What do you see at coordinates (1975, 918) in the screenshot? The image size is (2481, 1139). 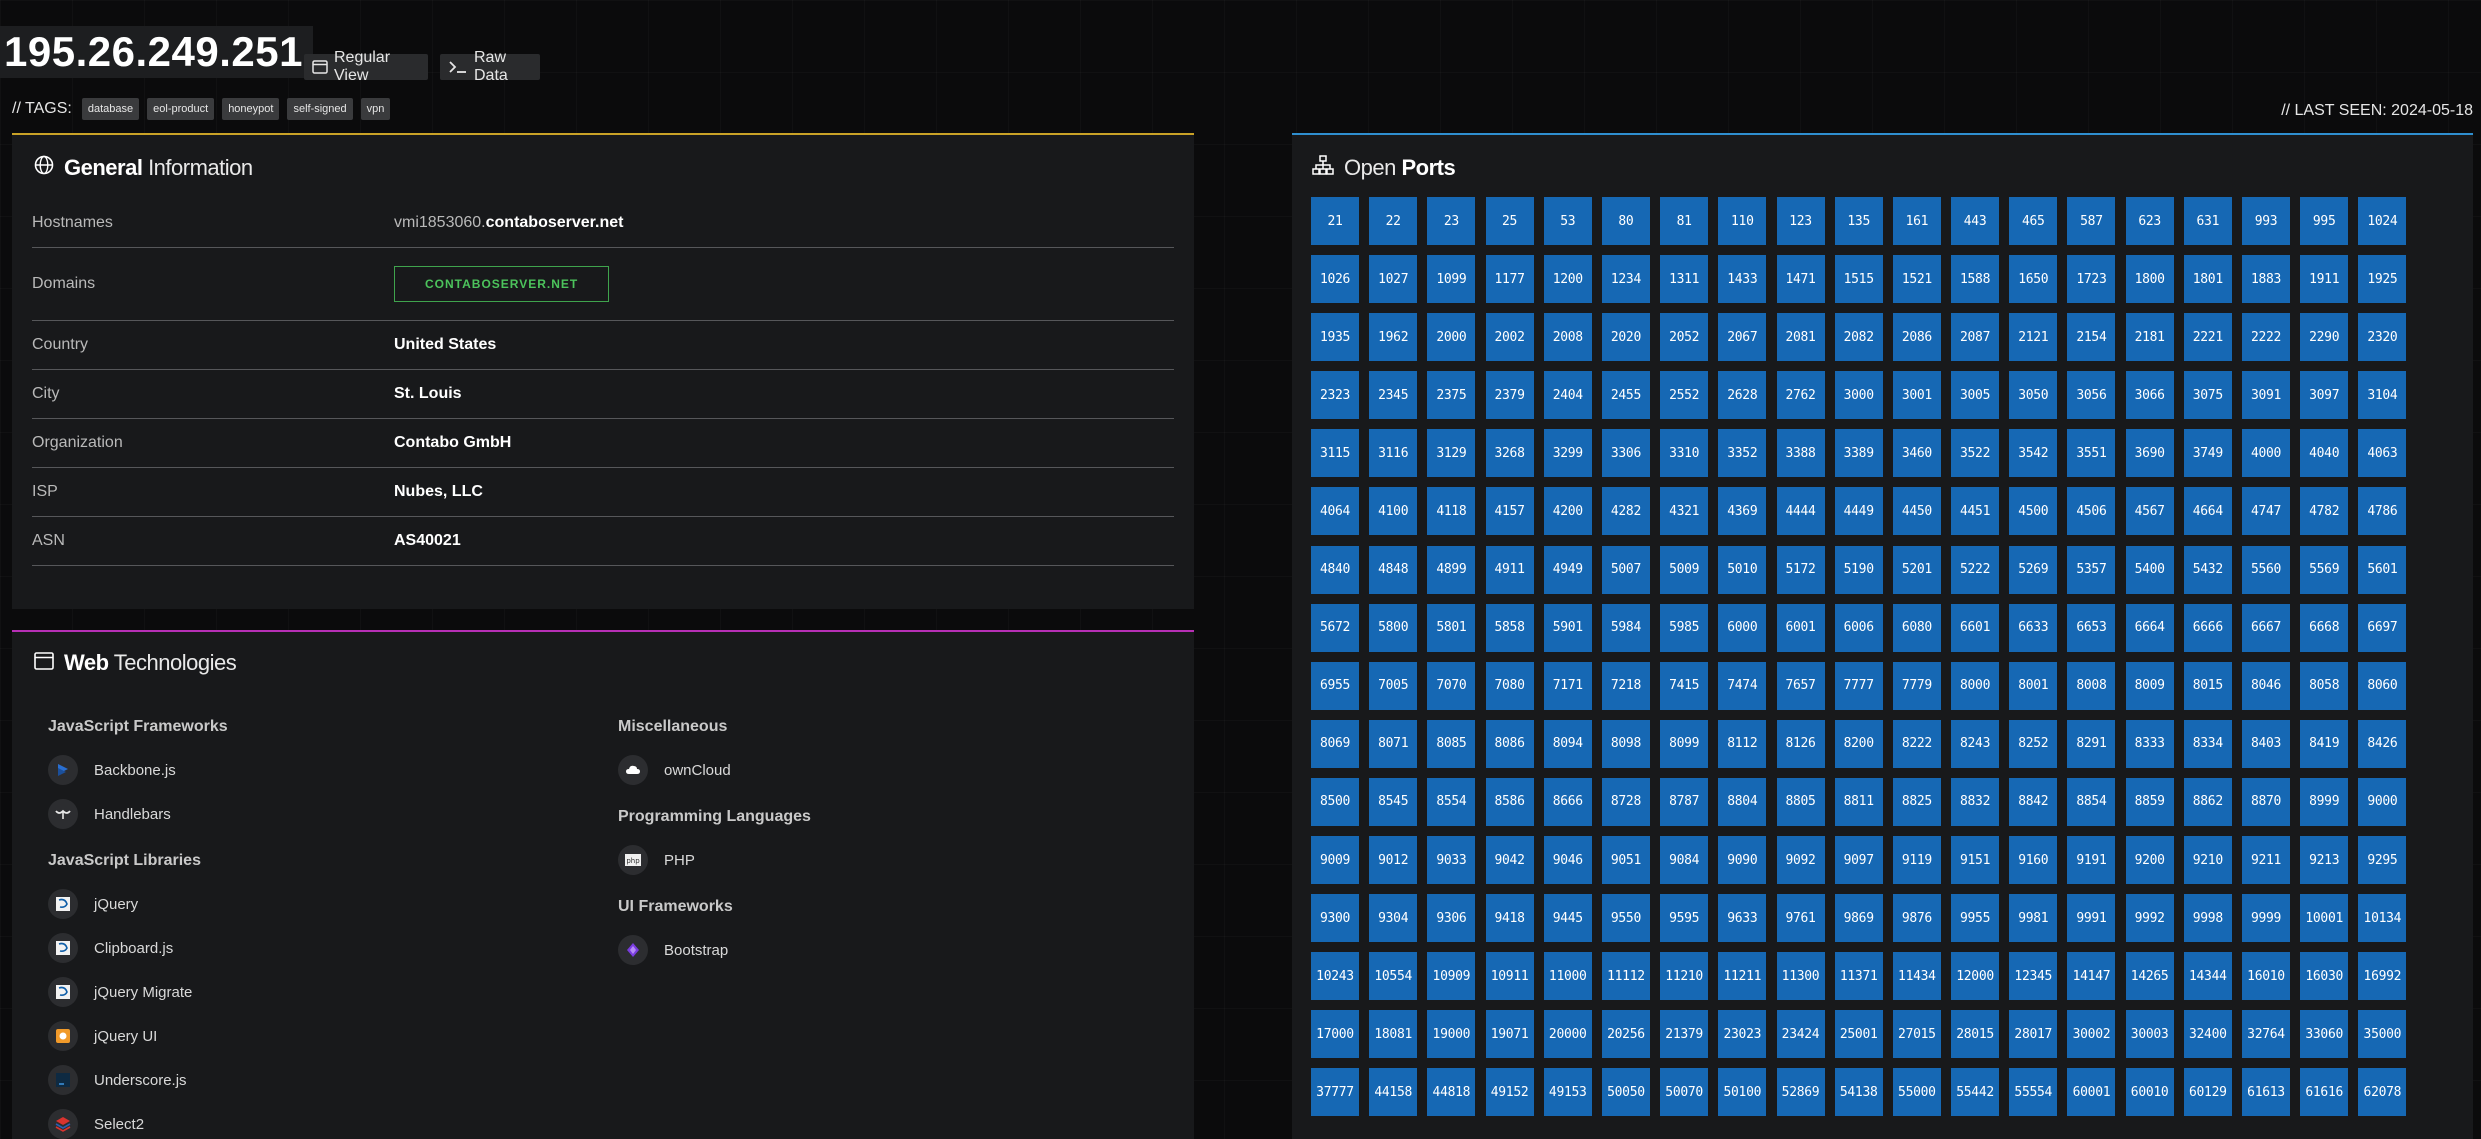 I see `port-tile: 9955` at bounding box center [1975, 918].